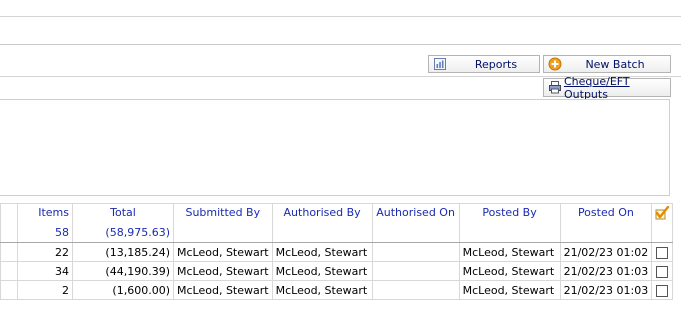  I want to click on col-authorised-by: Authorised By, so click(322, 213).